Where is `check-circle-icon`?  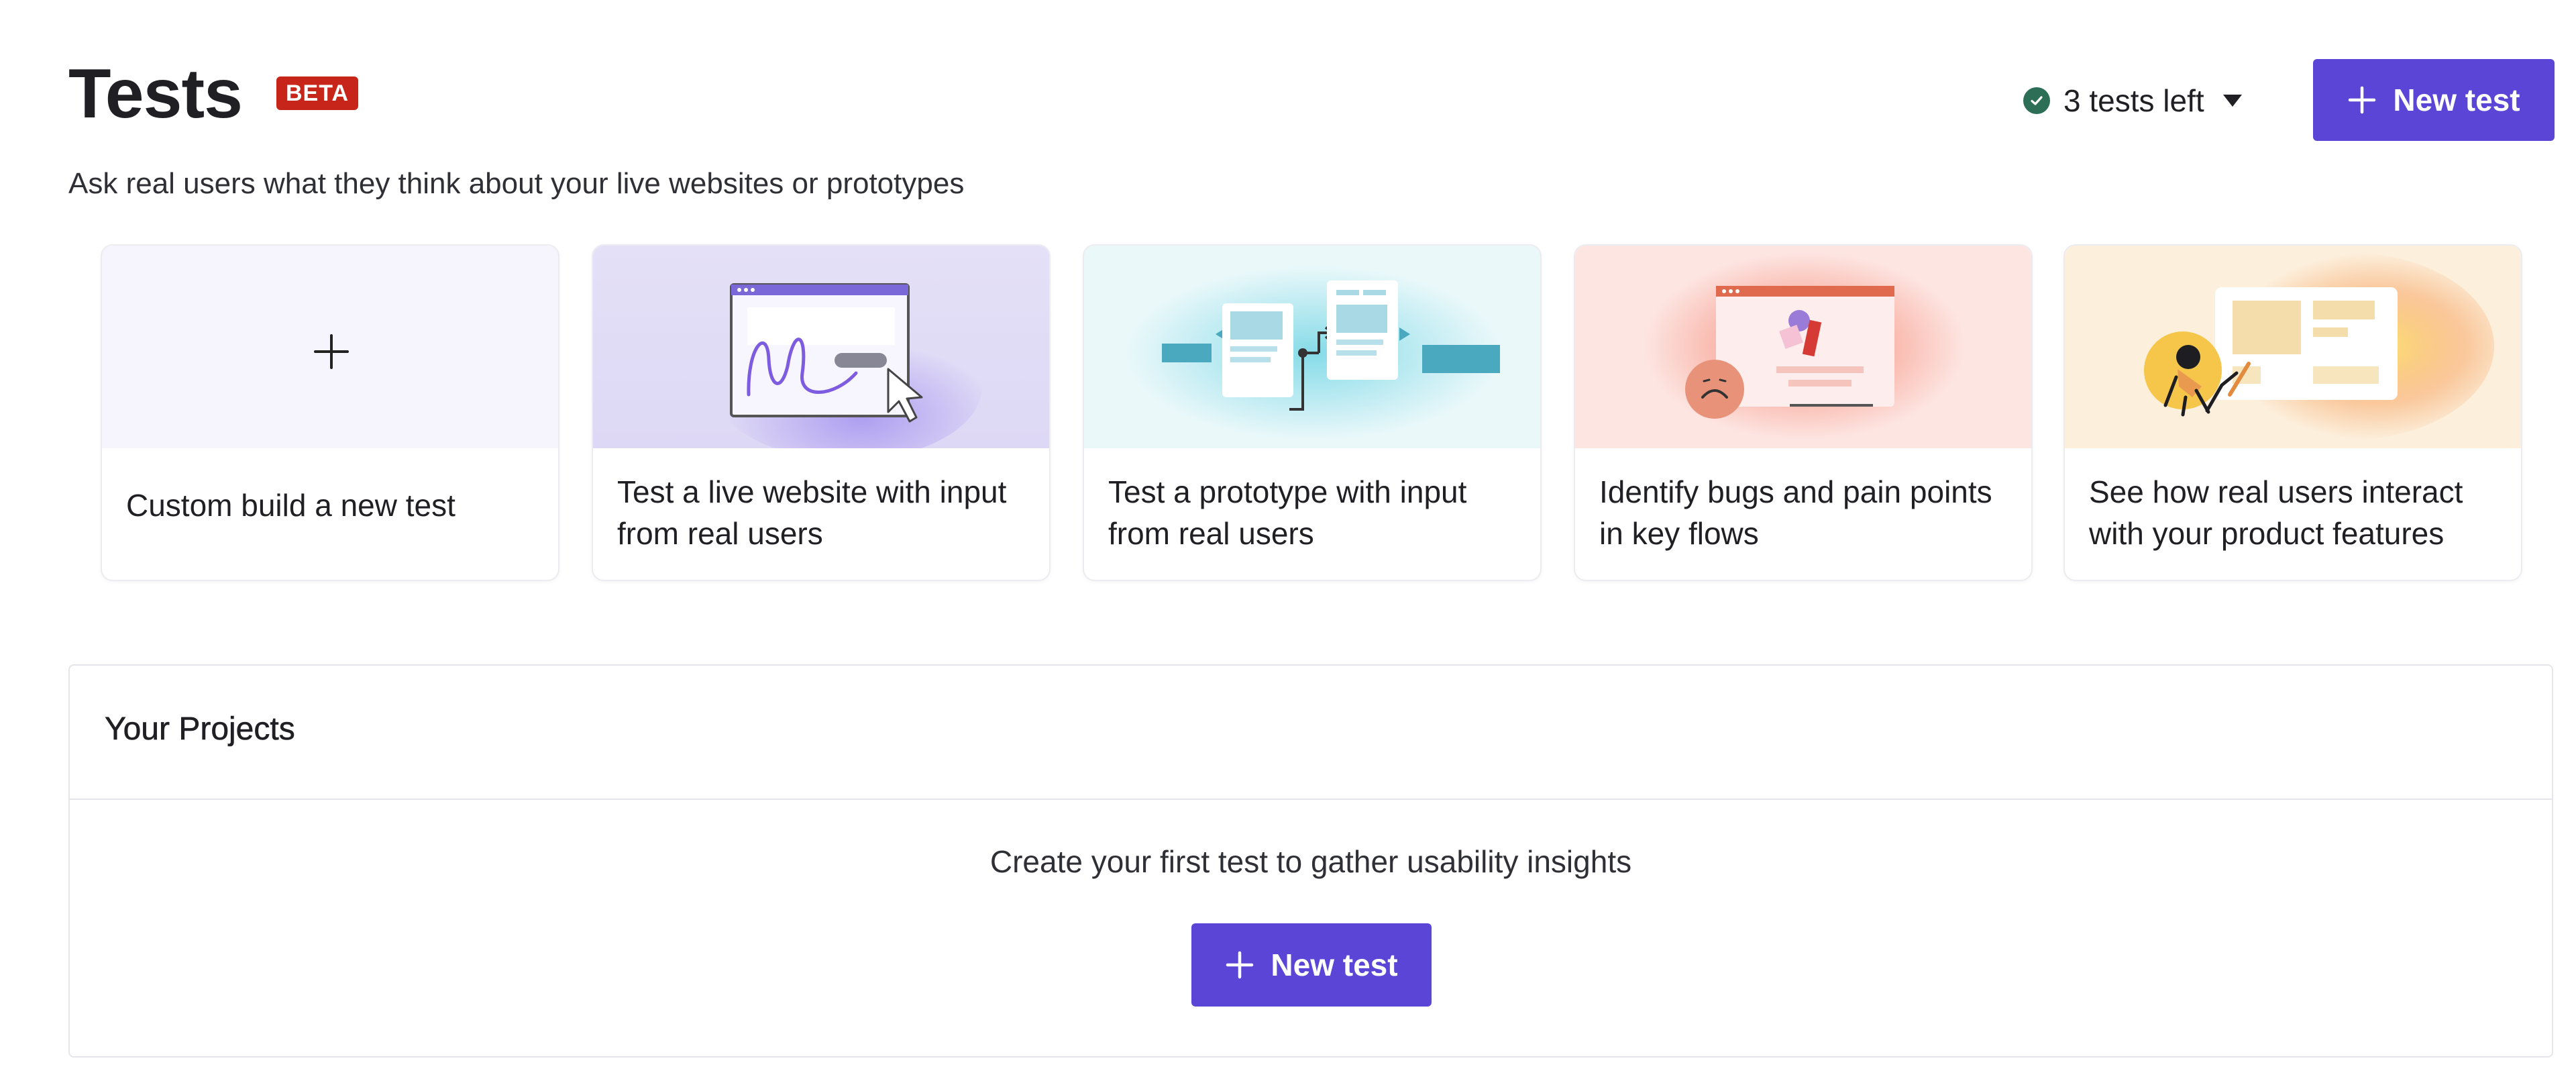
check-circle-icon is located at coordinates (2036, 100).